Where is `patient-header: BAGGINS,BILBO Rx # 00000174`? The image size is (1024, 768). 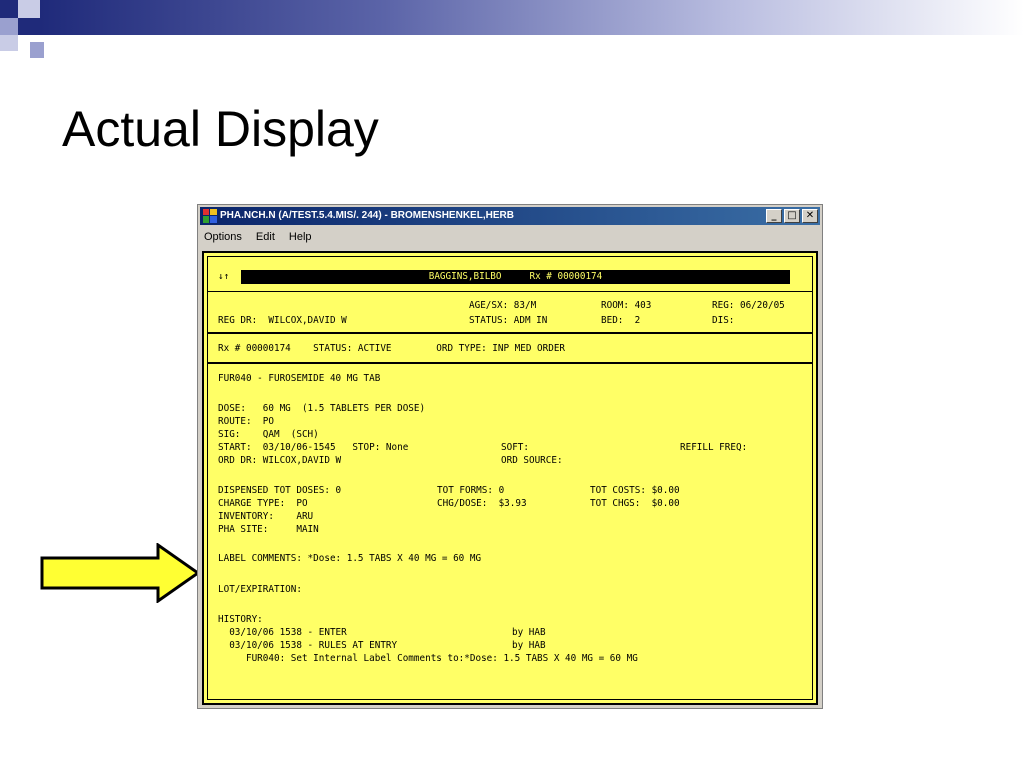 patient-header: BAGGINS,BILBO Rx # 00000174 is located at coordinates (515, 277).